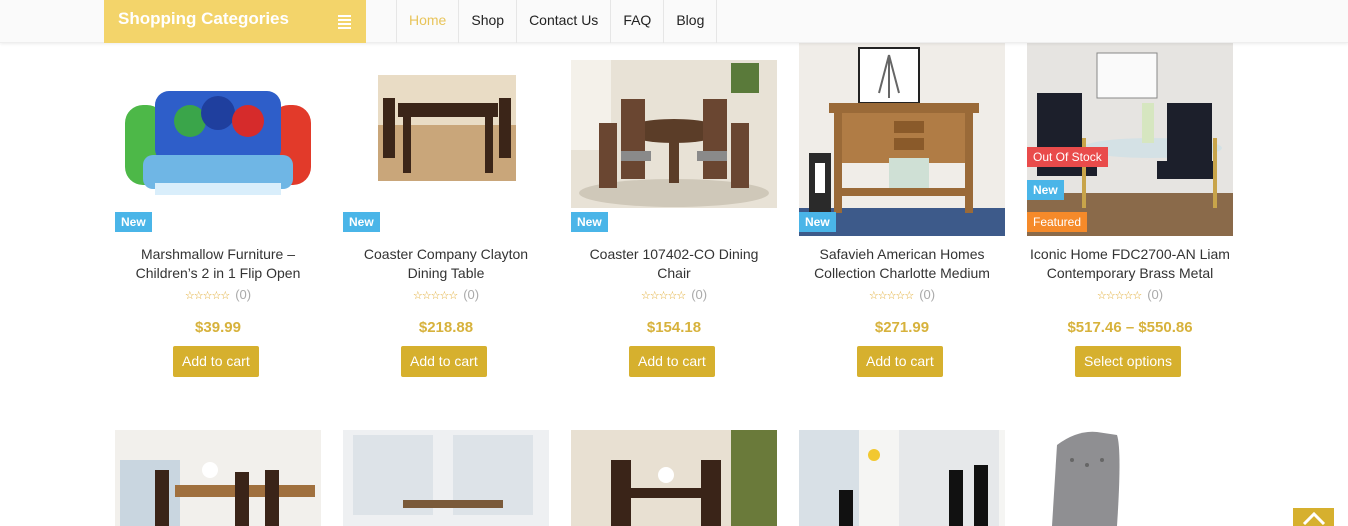 The image size is (1348, 526). I want to click on product-price: $218.88, so click(446, 327).